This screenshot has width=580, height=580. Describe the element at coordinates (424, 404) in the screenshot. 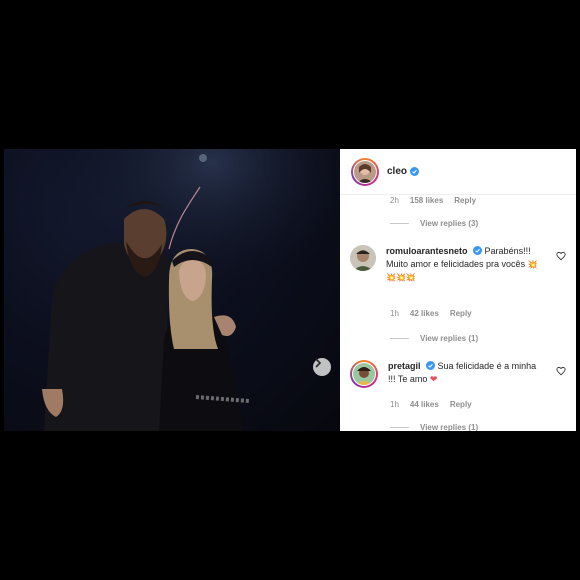

I see `comment-likes: 44 likes` at that location.